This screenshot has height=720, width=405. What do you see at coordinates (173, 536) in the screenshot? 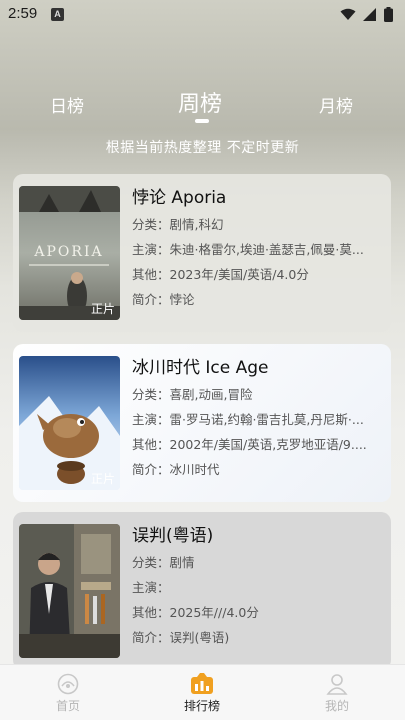
I see `movie-title: 误判(粤语)` at bounding box center [173, 536].